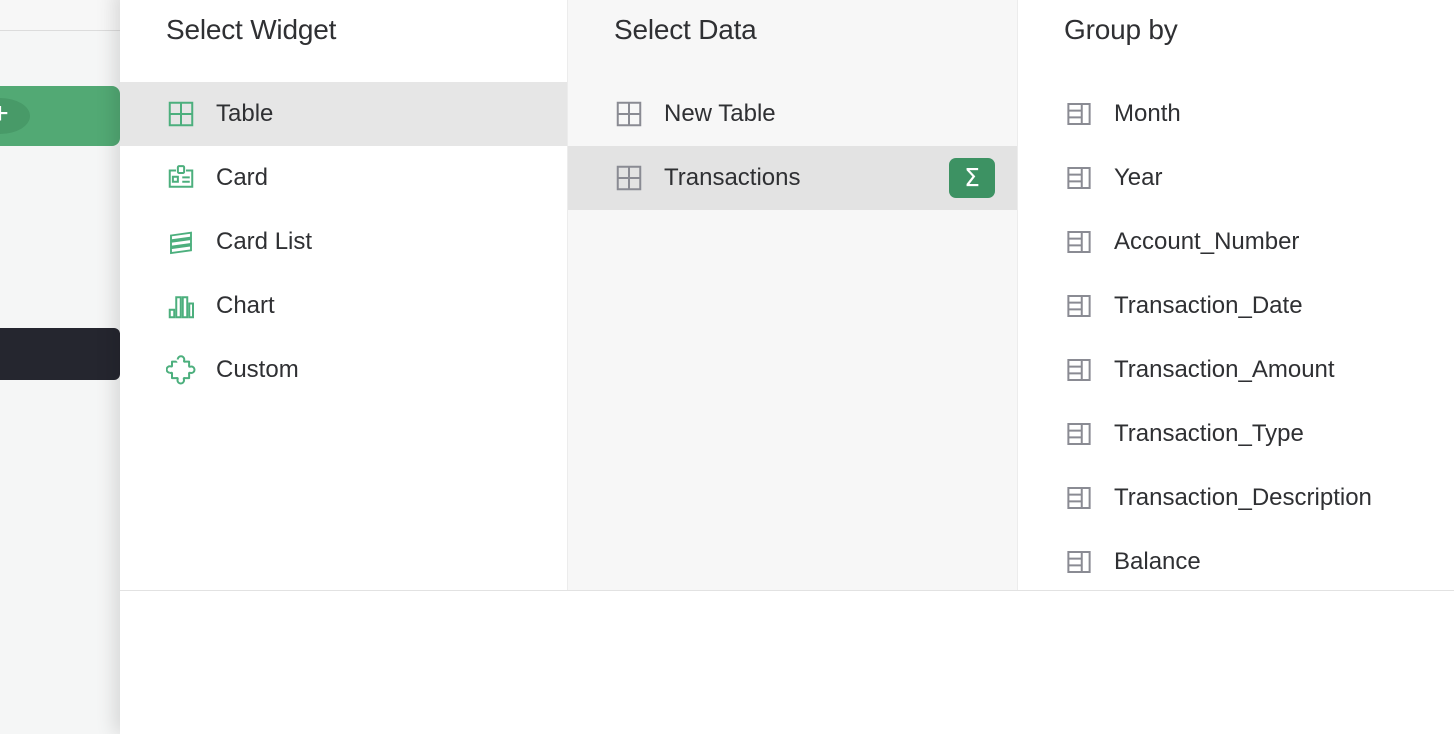  Describe the element at coordinates (1224, 369) in the screenshot. I see `group-by-item-label: Transaction_Amount` at that location.